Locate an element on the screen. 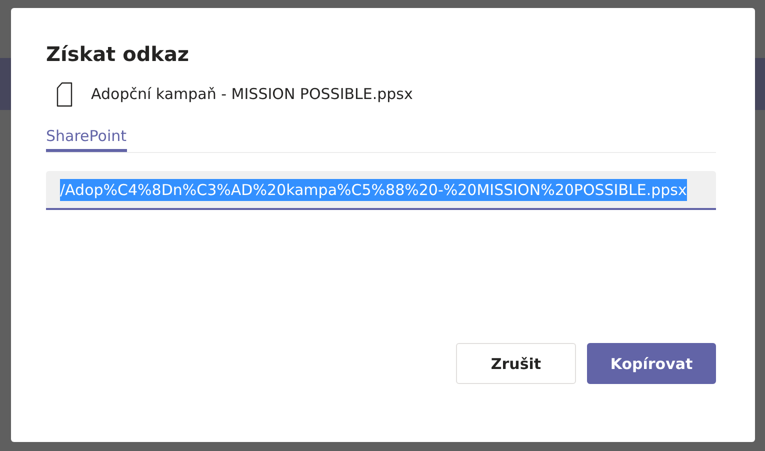 The height and width of the screenshot is (451, 765). copy-button: Kopírovat is located at coordinates (651, 363).